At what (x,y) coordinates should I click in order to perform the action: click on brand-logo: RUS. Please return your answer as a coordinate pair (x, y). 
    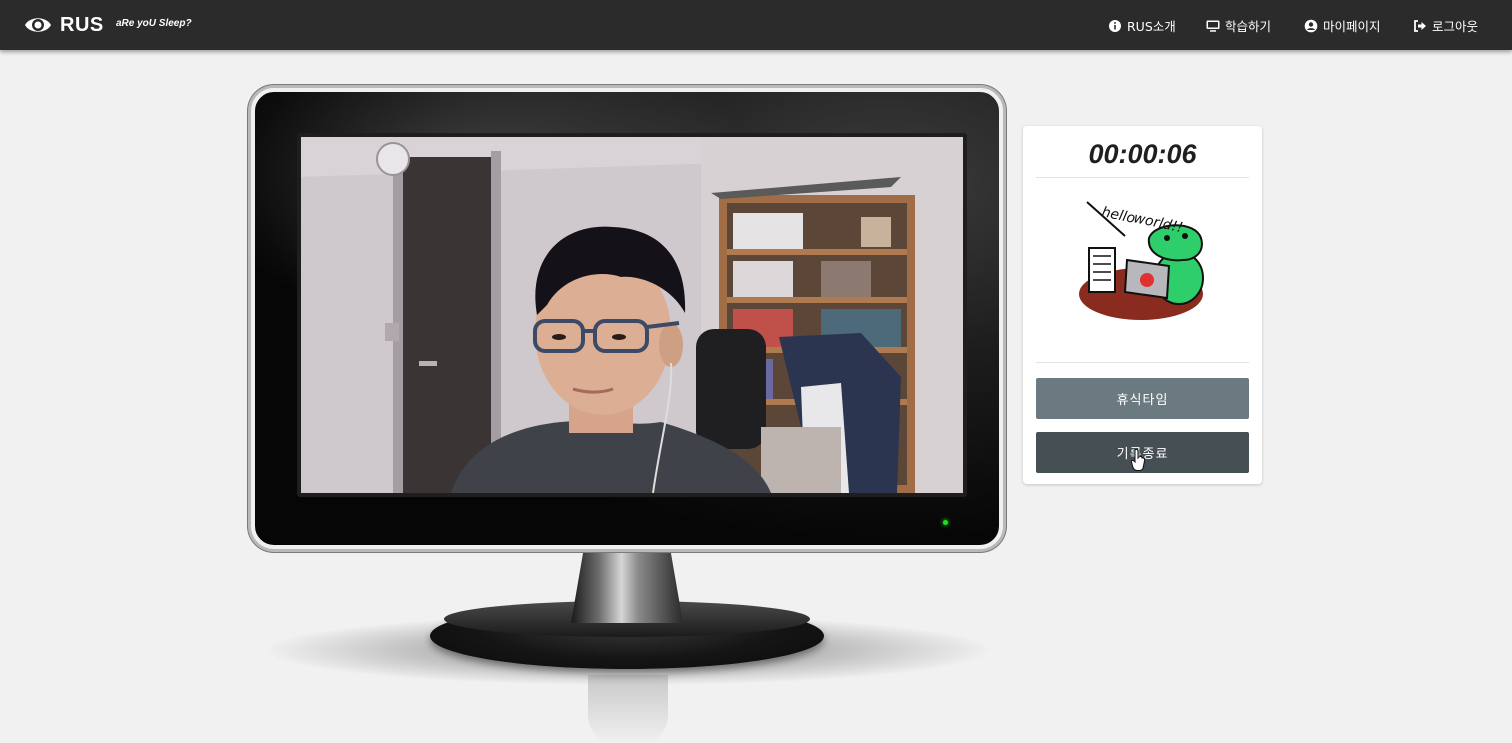
    Looking at the image, I should click on (64, 25).